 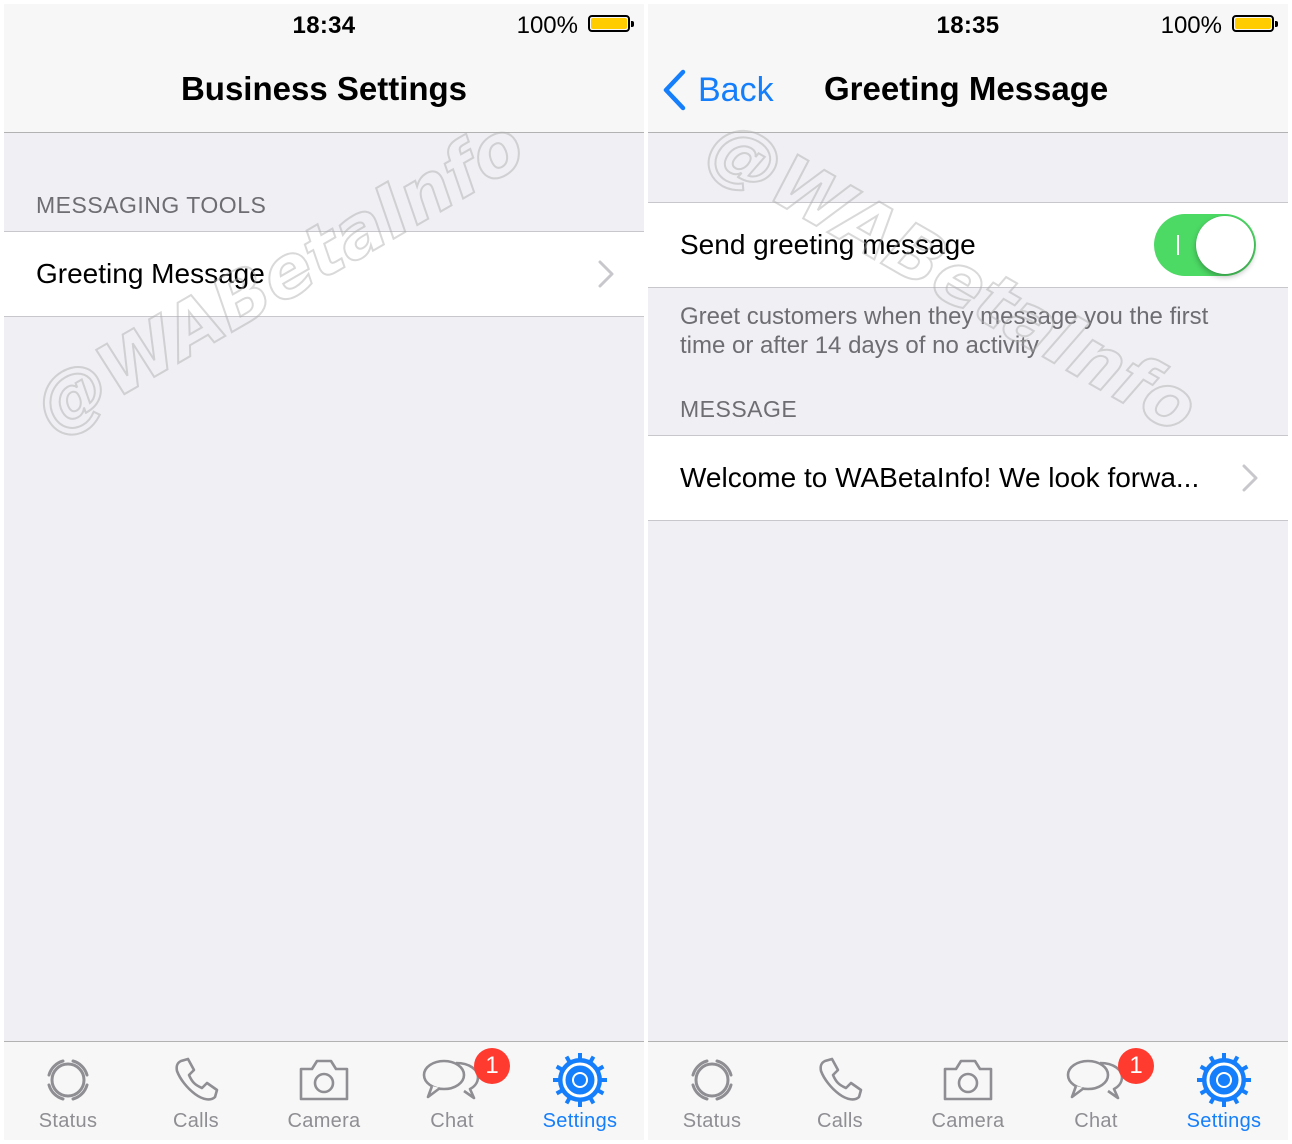 What do you see at coordinates (1225, 245) in the screenshot?
I see `toggle-knob` at bounding box center [1225, 245].